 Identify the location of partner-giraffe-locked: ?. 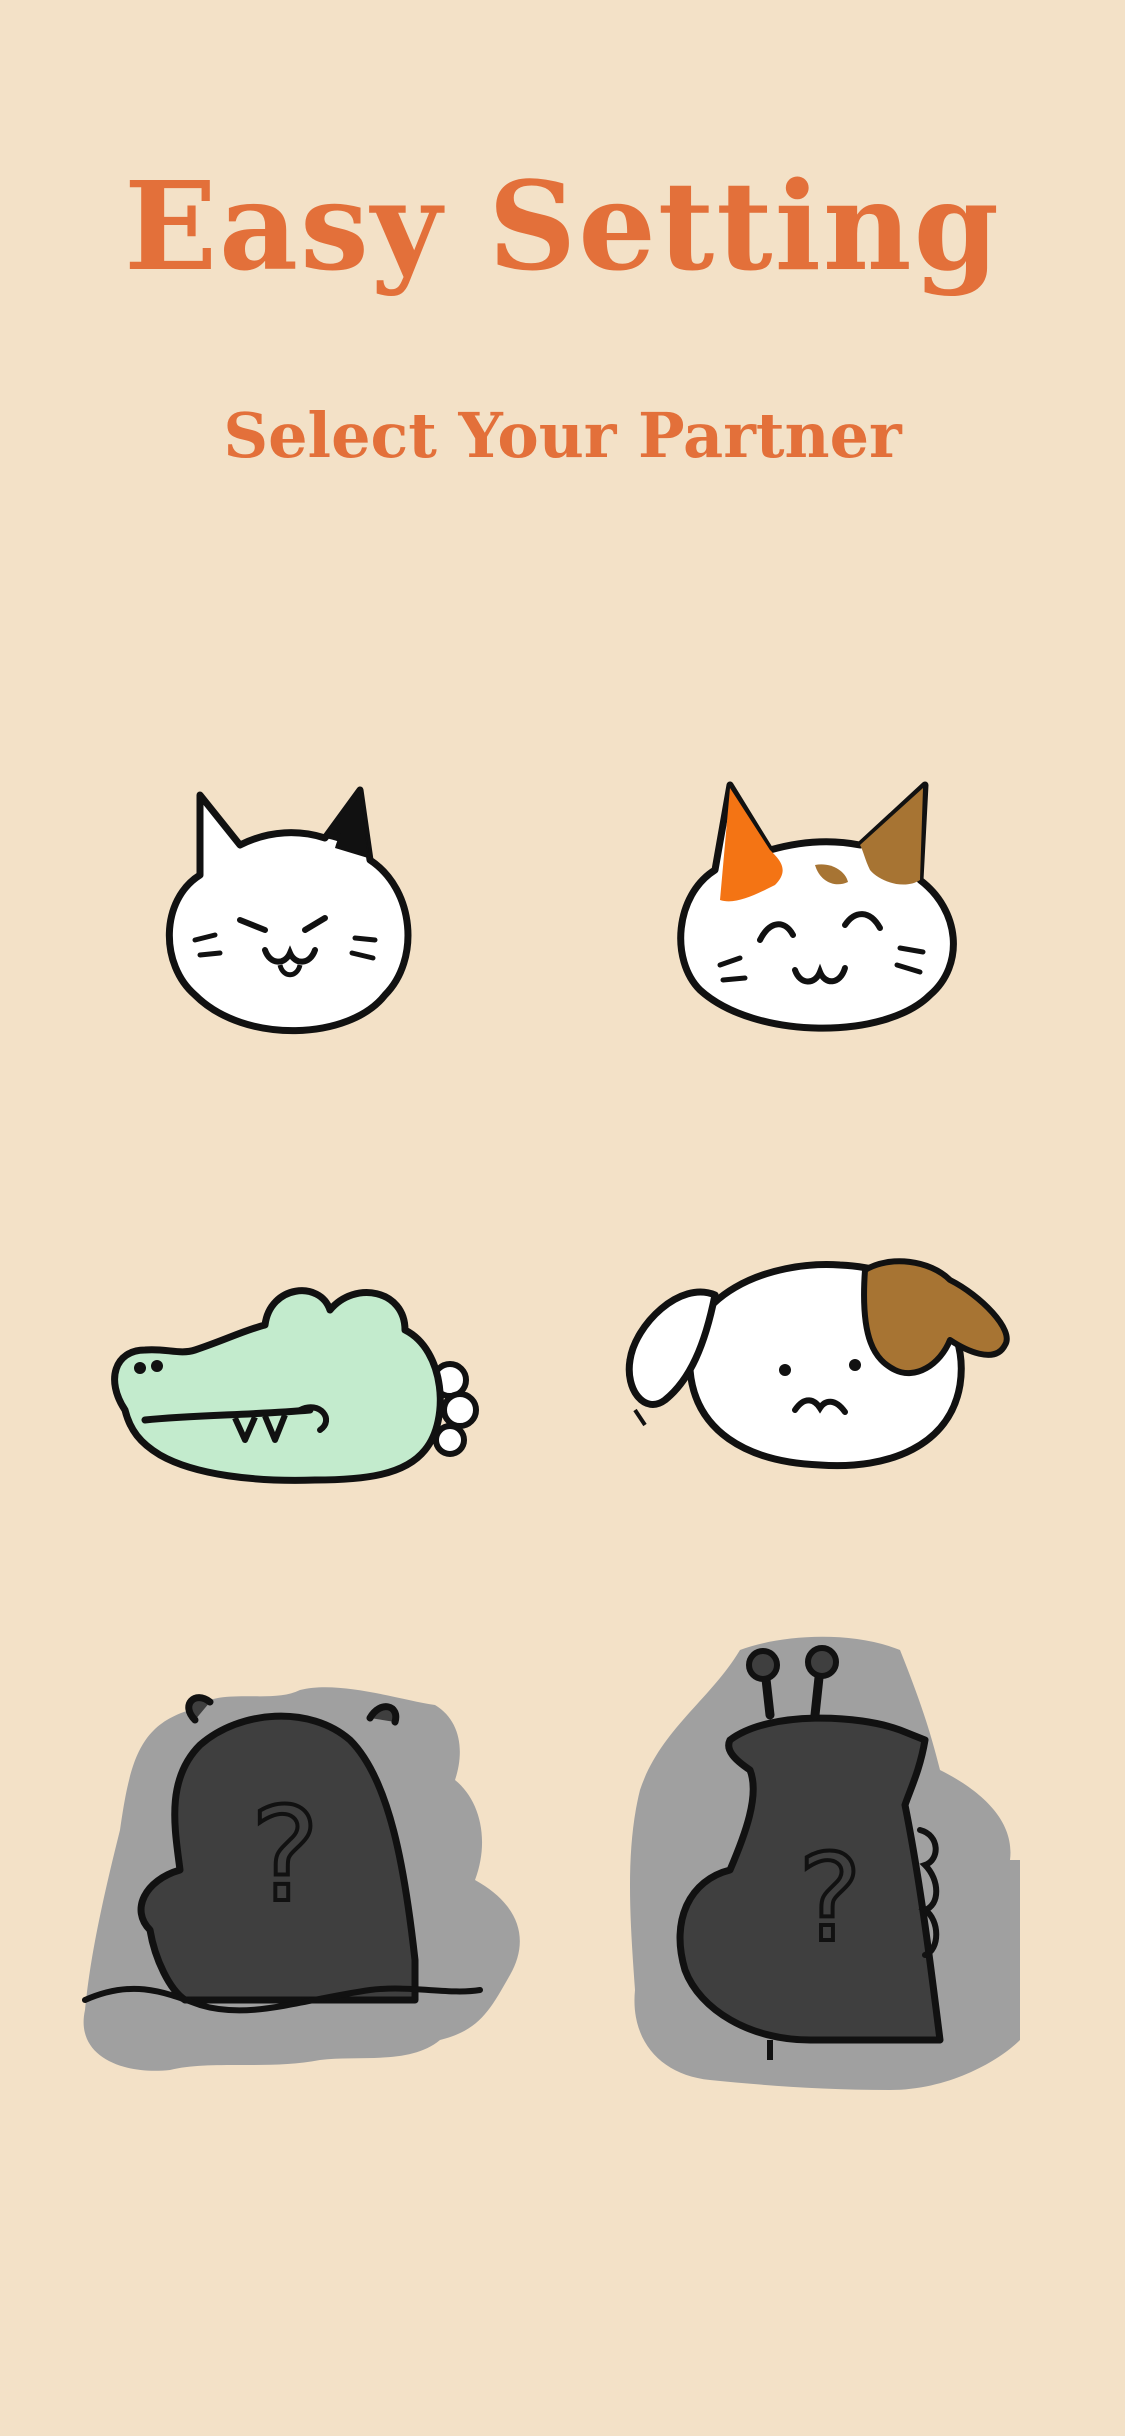
(820, 1860).